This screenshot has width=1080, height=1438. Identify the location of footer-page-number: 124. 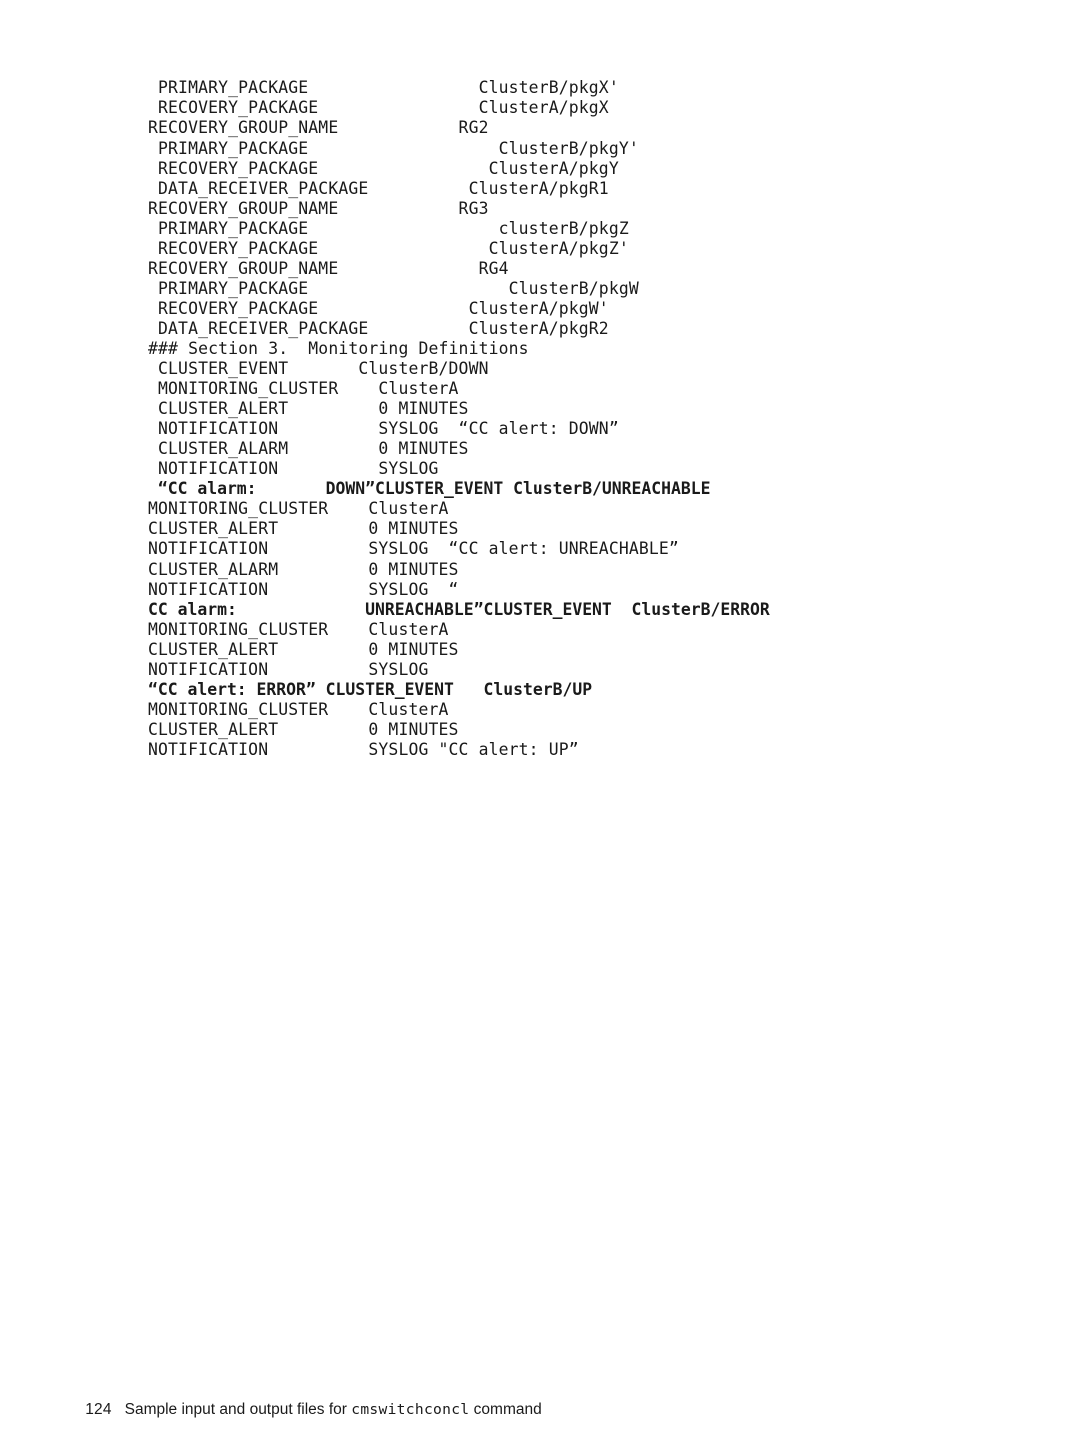
(98, 1409).